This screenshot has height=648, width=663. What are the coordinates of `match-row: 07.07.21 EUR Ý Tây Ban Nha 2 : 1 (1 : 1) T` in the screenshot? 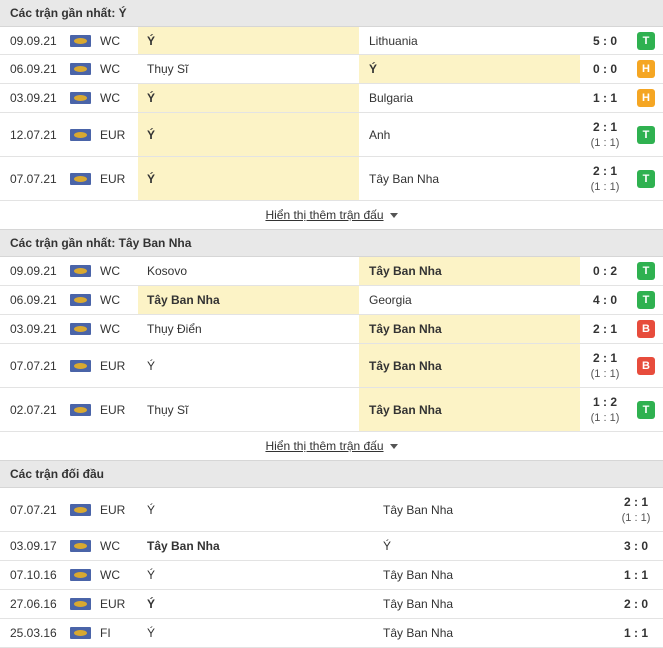 It's located at (331, 179).